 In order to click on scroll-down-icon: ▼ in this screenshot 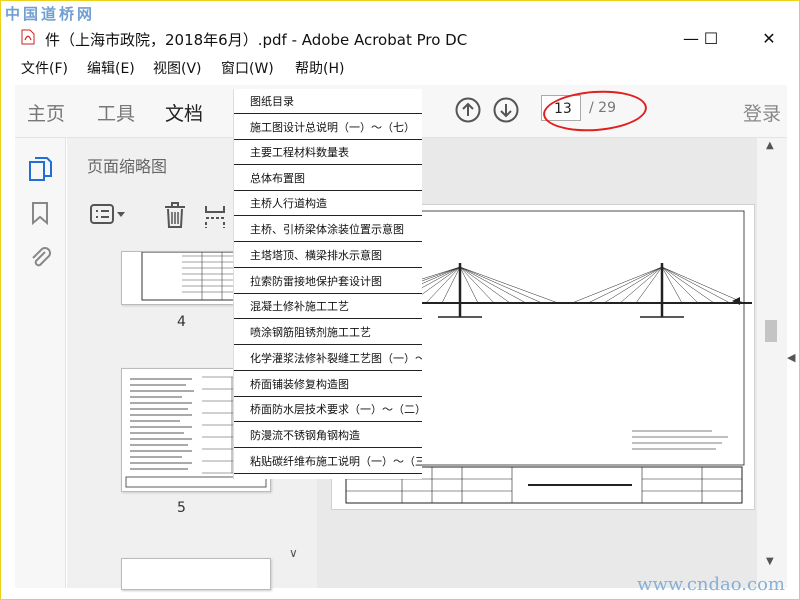, I will do `click(770, 561)`.